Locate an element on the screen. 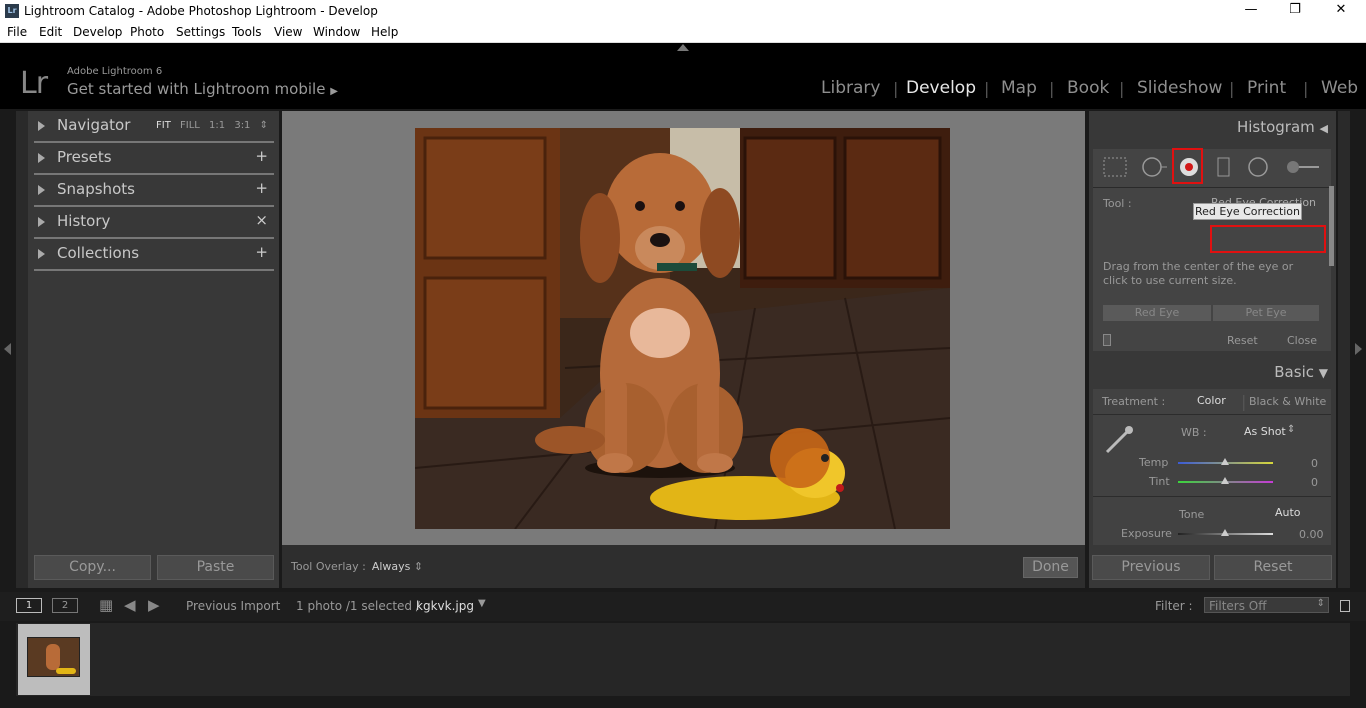 The width and height of the screenshot is (1366, 708). tool-switch-icon is located at coordinates (1107, 340).